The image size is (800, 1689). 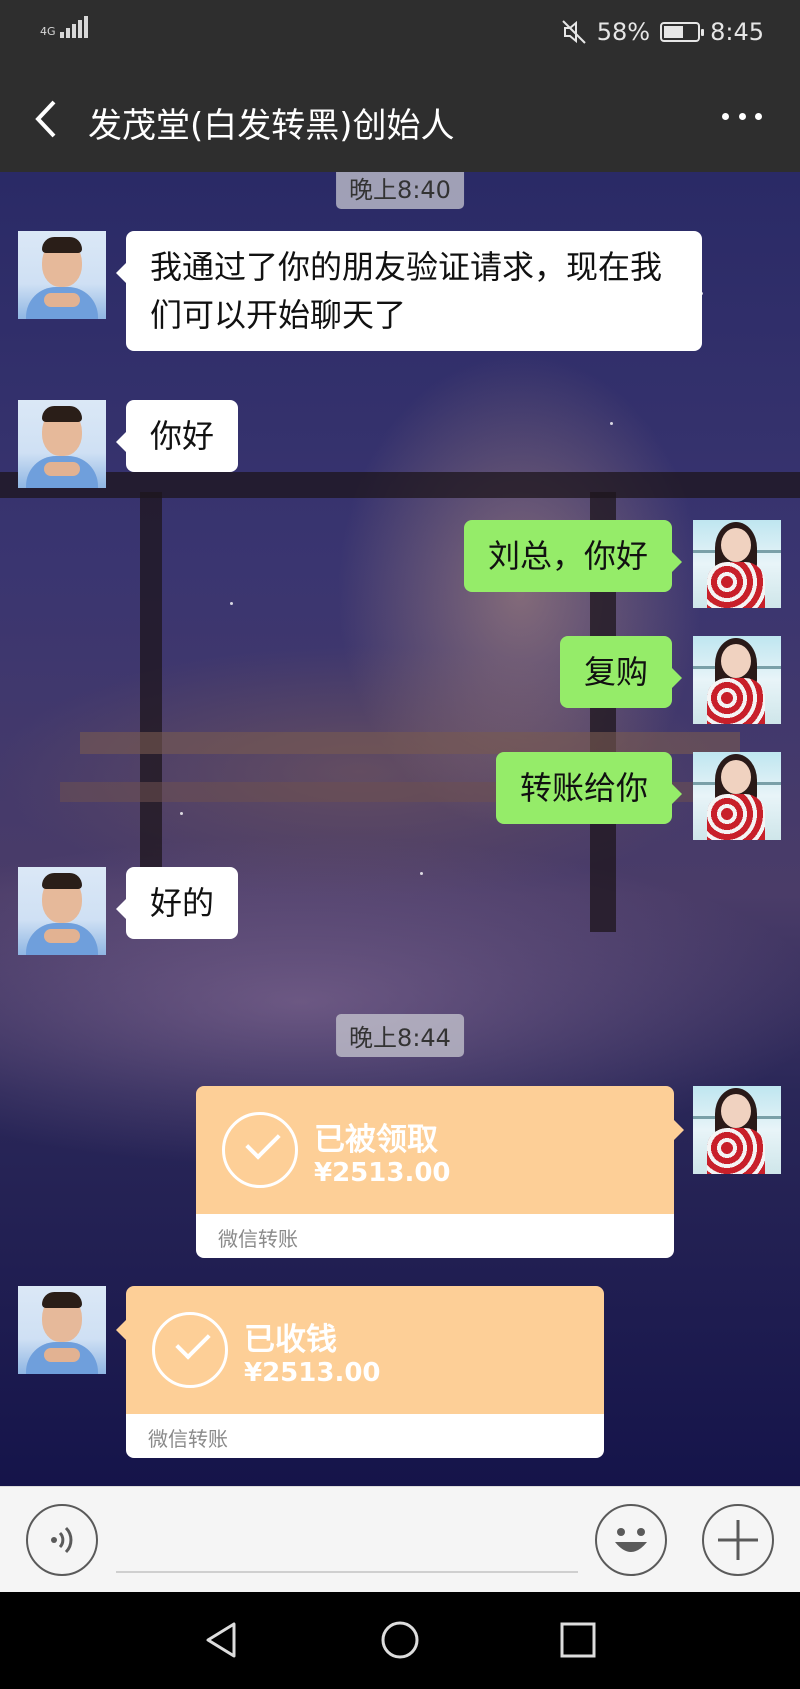 What do you see at coordinates (376, 1140) in the screenshot?
I see `transfer-status: 已被领取` at bounding box center [376, 1140].